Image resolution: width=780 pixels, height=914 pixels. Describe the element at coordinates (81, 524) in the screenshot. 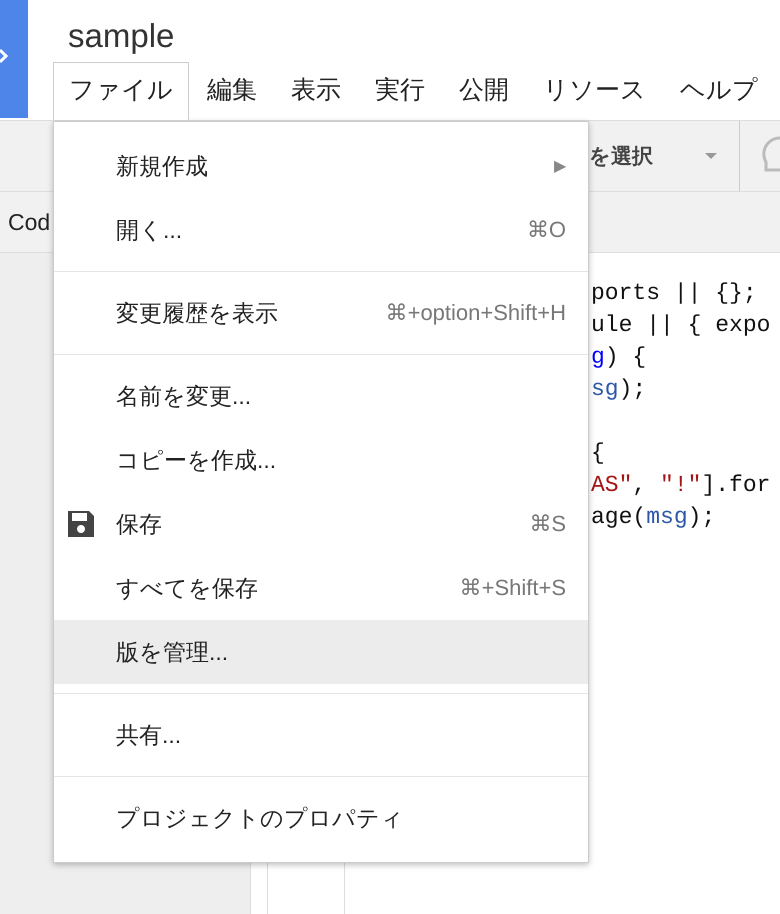

I see `save-icon` at that location.